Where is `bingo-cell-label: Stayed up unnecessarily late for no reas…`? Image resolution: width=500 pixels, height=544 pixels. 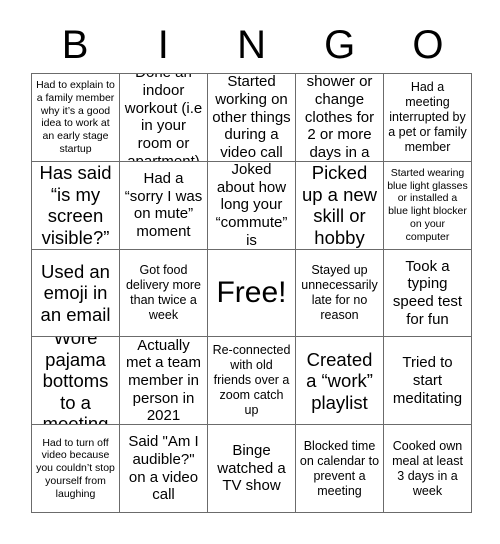
bingo-cell-label: Stayed up unnecessarily late for no reas… is located at coordinates (339, 292).